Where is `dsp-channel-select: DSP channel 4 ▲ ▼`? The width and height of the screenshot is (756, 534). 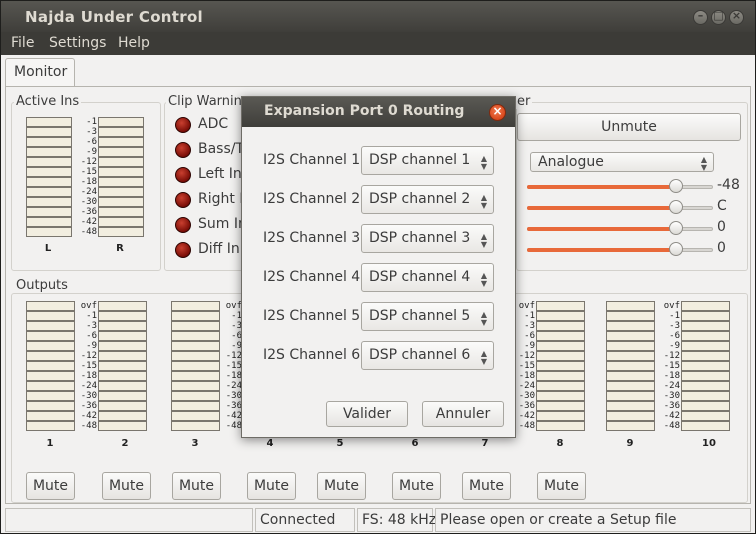 dsp-channel-select: DSP channel 4 ▲ ▼ is located at coordinates (427, 277).